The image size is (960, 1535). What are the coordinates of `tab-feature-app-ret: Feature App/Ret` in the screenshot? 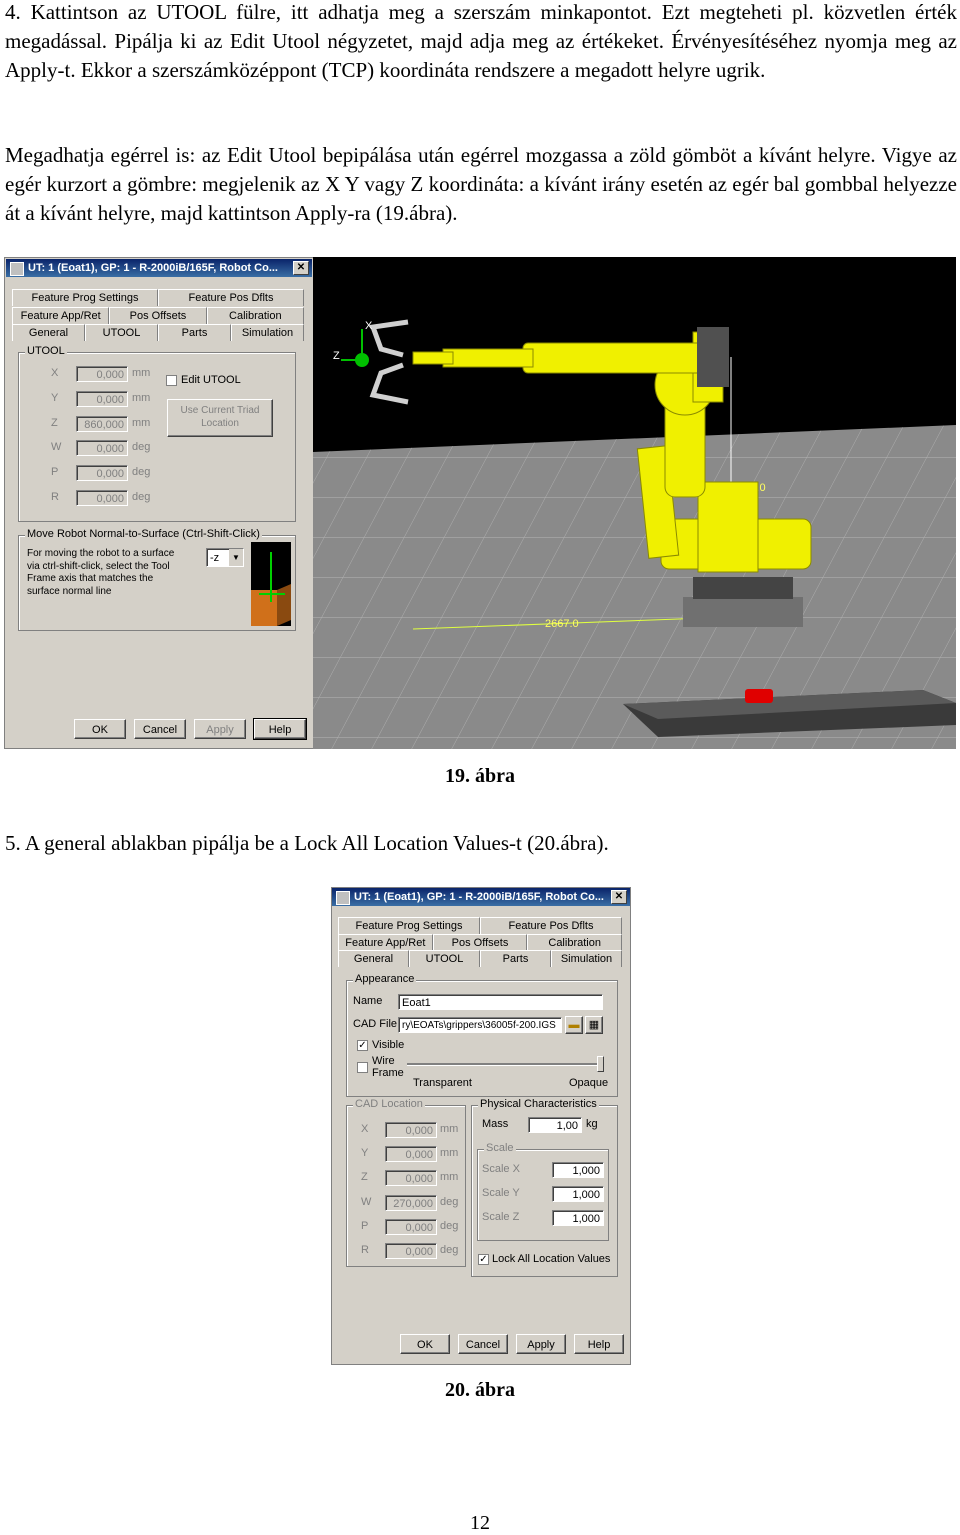 It's located at (61, 315).